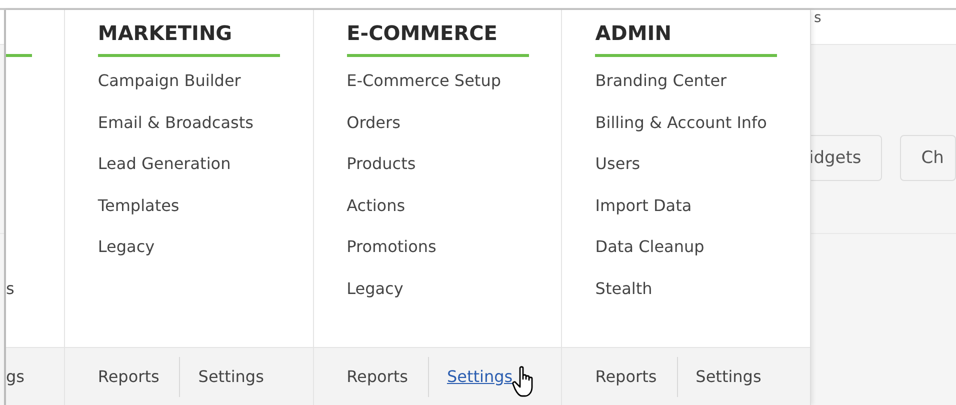 The width and height of the screenshot is (956, 405). I want to click on menu-item: Orders, so click(454, 131).